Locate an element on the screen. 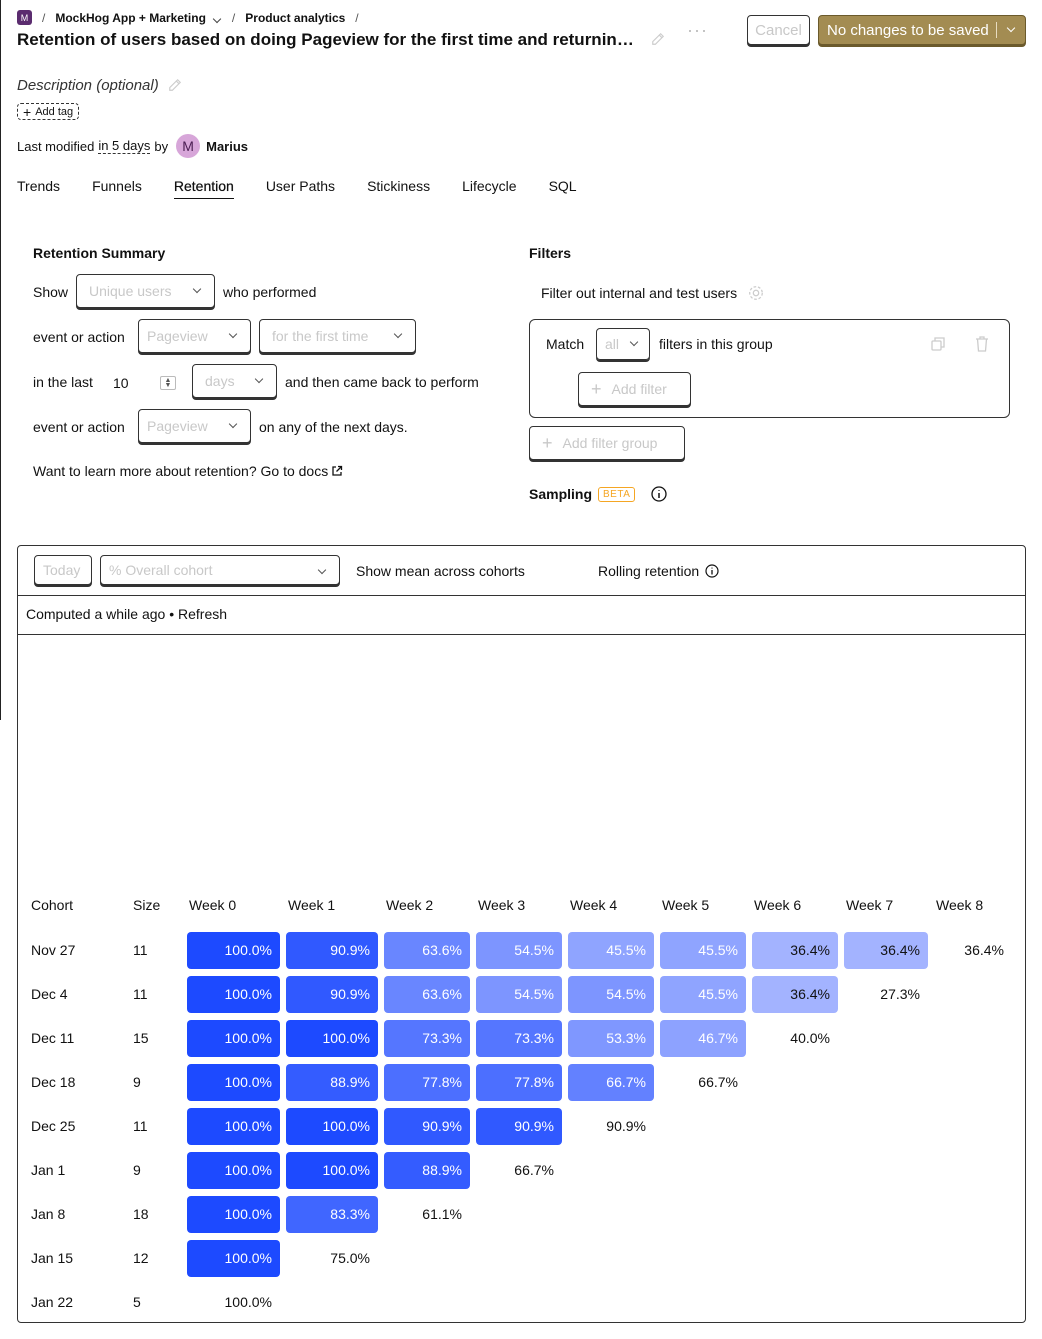  tab-funnels: Funnels is located at coordinates (117, 188).